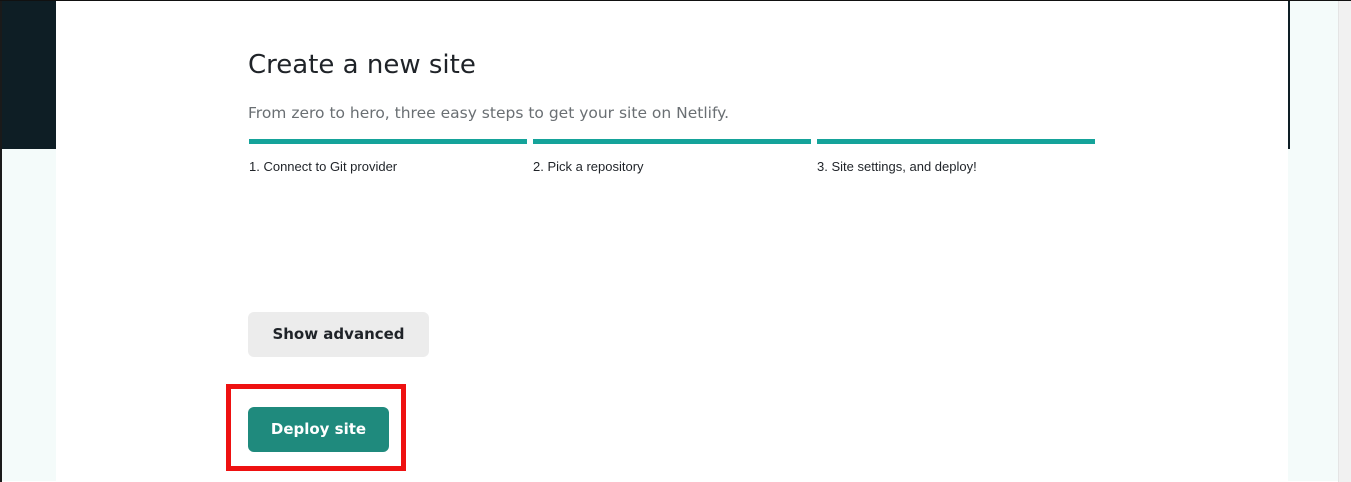  Describe the element at coordinates (588, 166) in the screenshot. I see `step-label: 2. Pick a repository` at that location.